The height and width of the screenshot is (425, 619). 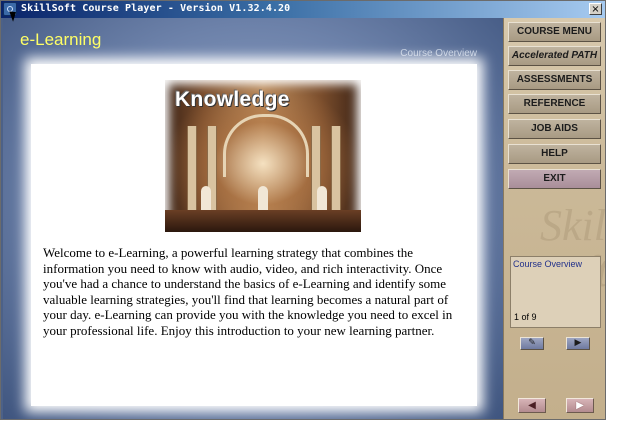 I want to click on exit-button: EXIT, so click(x=554, y=179).